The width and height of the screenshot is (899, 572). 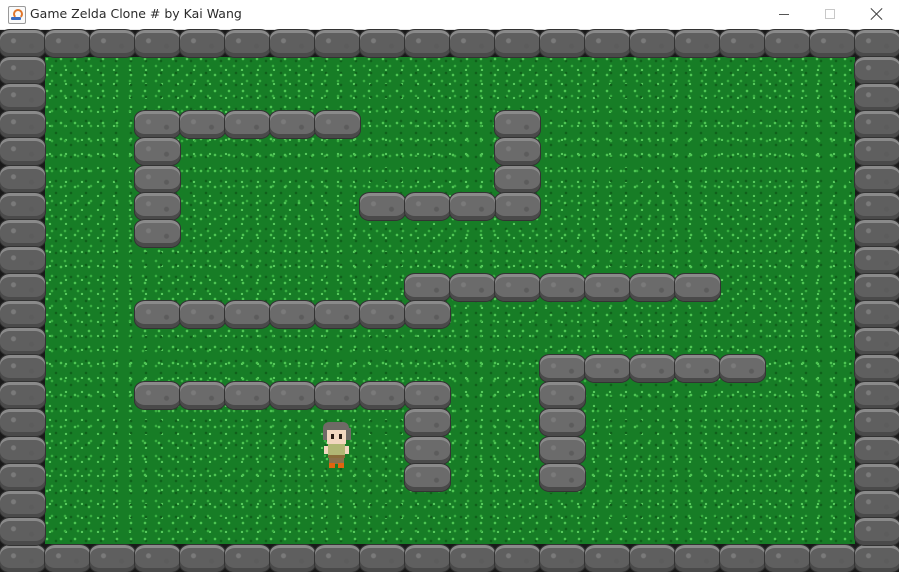 What do you see at coordinates (340, 436) in the screenshot?
I see `player-eye-right` at bounding box center [340, 436].